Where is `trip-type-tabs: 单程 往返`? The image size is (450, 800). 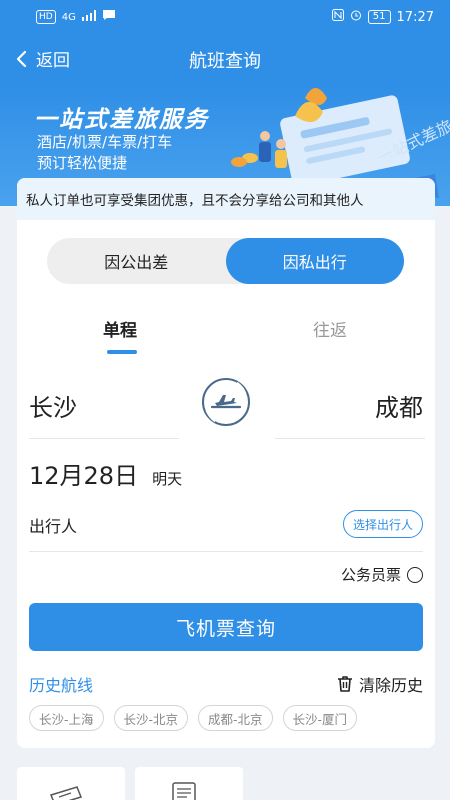
trip-type-tabs: 单程 往返 is located at coordinates (226, 338).